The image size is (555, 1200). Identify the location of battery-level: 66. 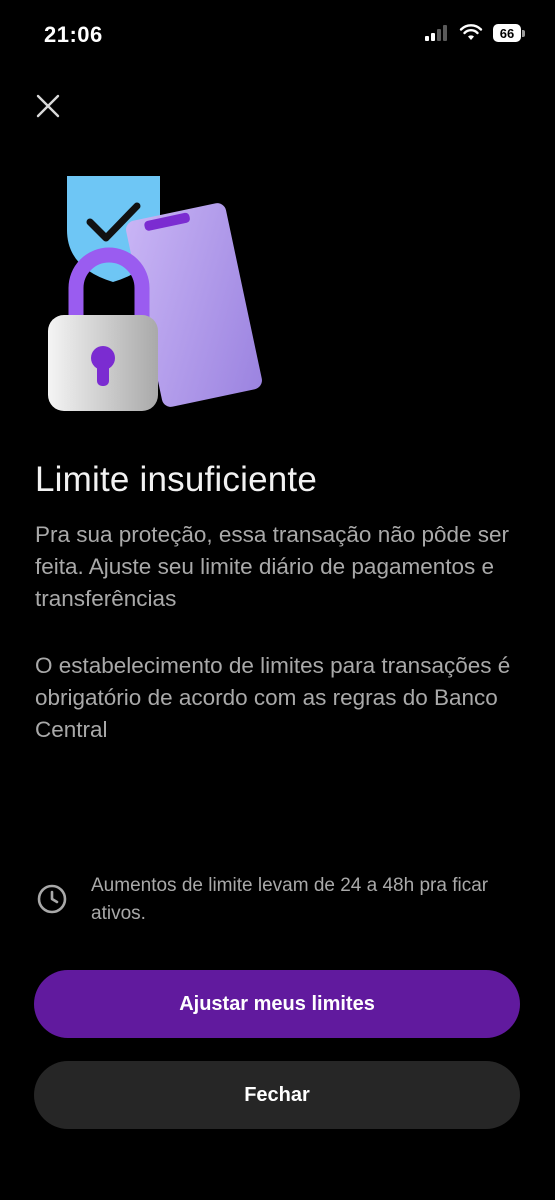
(507, 33).